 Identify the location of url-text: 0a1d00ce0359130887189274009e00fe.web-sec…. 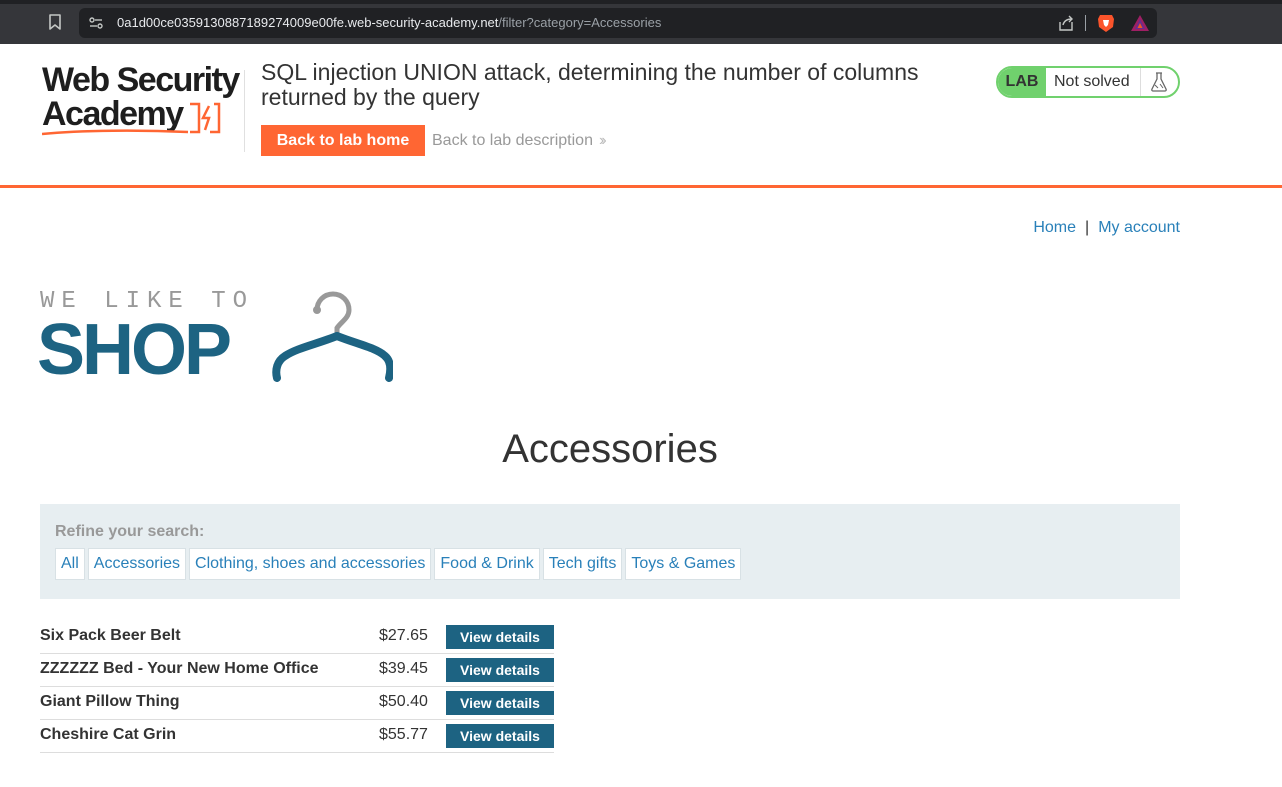
(389, 22).